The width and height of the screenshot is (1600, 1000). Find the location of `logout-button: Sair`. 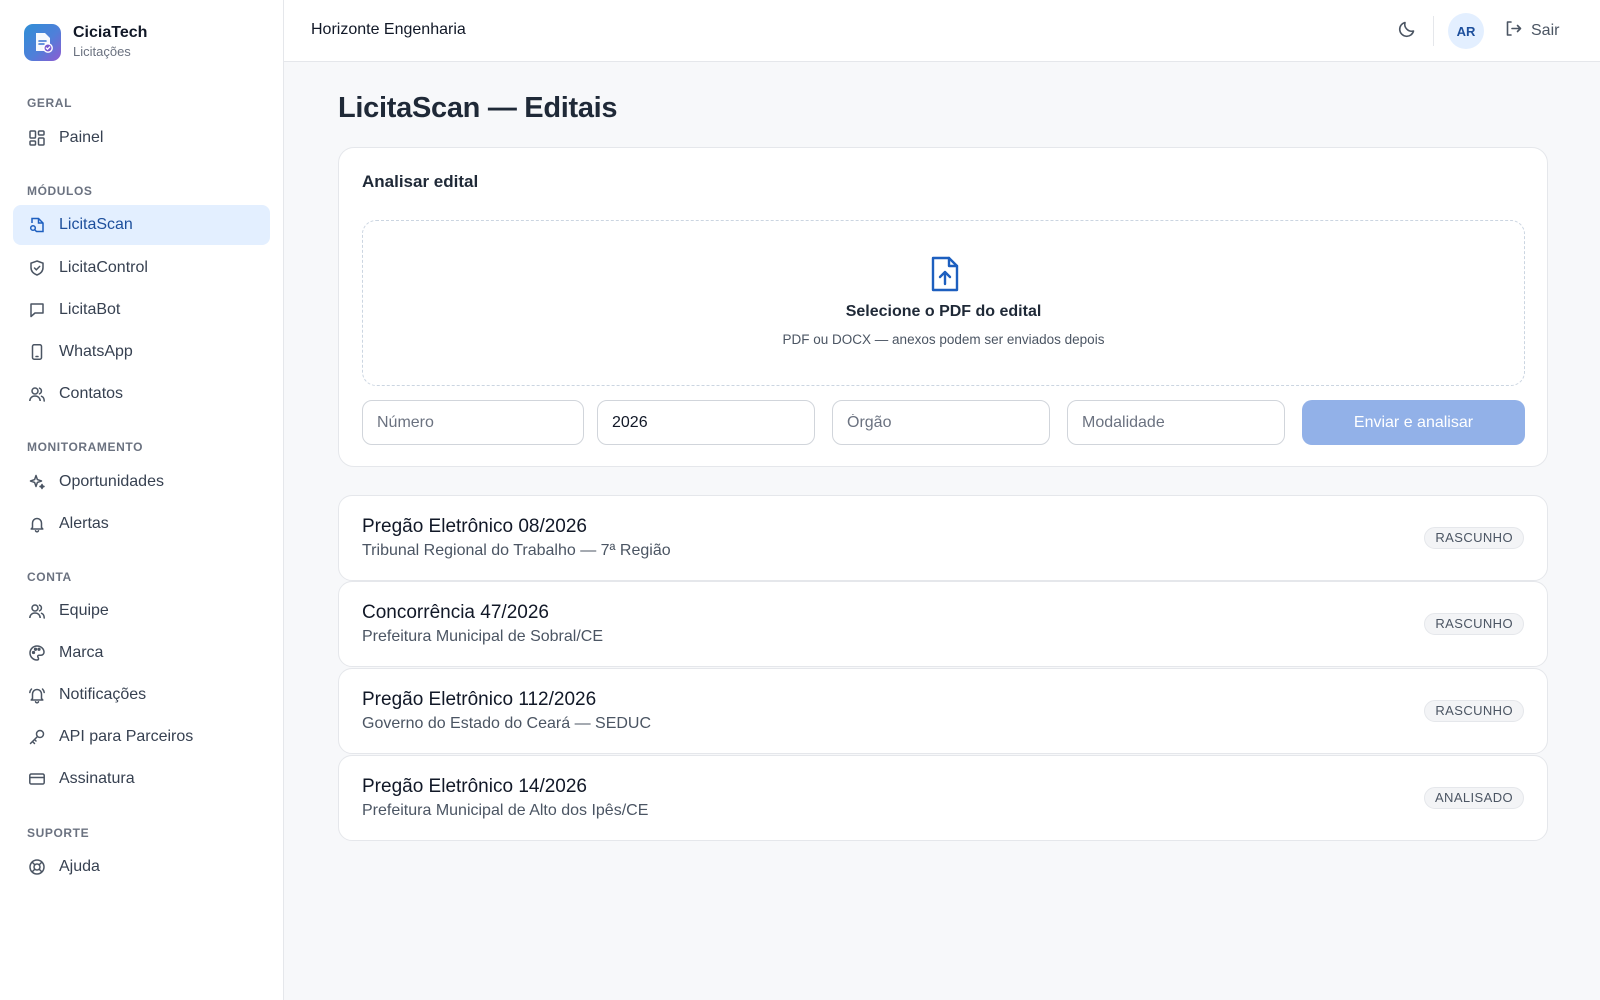

logout-button: Sair is located at coordinates (1531, 31).